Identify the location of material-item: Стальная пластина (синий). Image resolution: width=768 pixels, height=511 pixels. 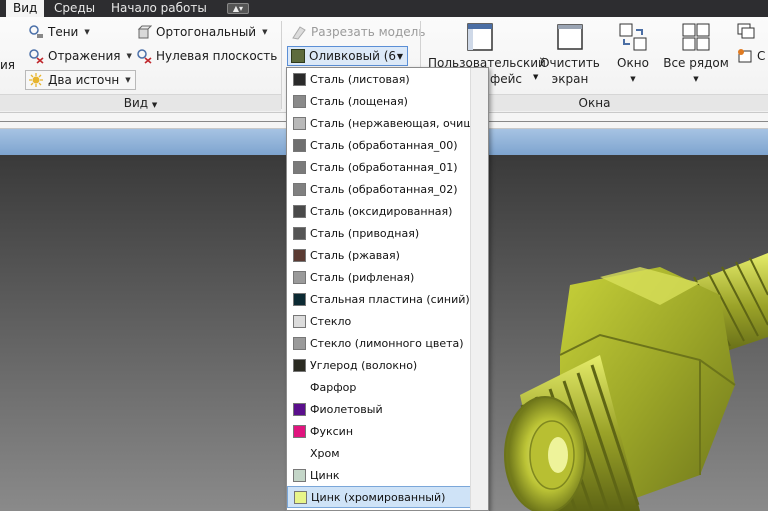
(387, 299).